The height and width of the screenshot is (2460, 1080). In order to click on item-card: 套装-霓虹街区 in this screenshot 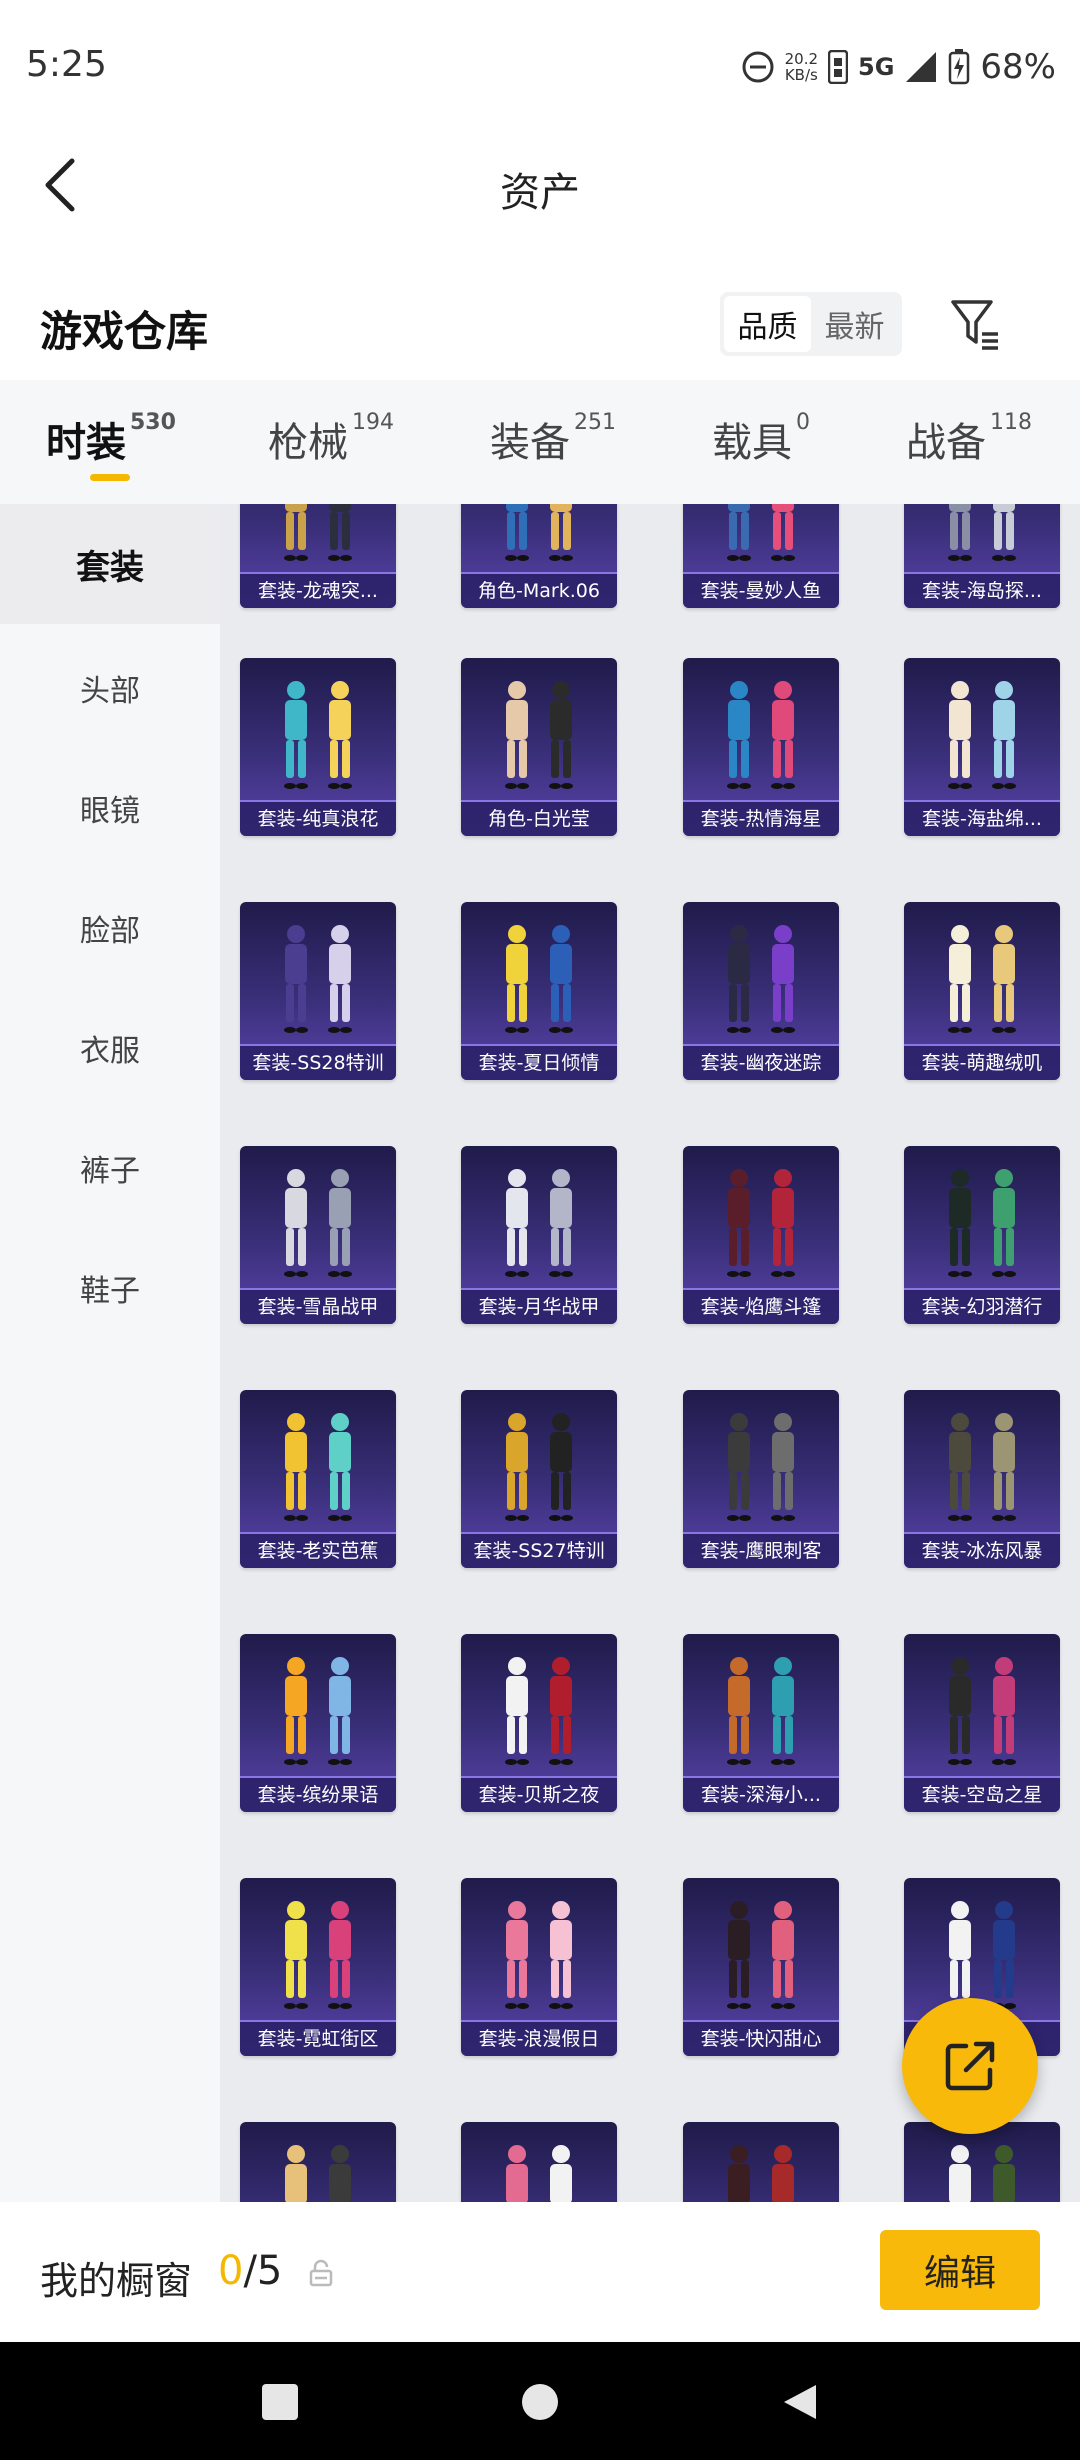, I will do `click(318, 1967)`.